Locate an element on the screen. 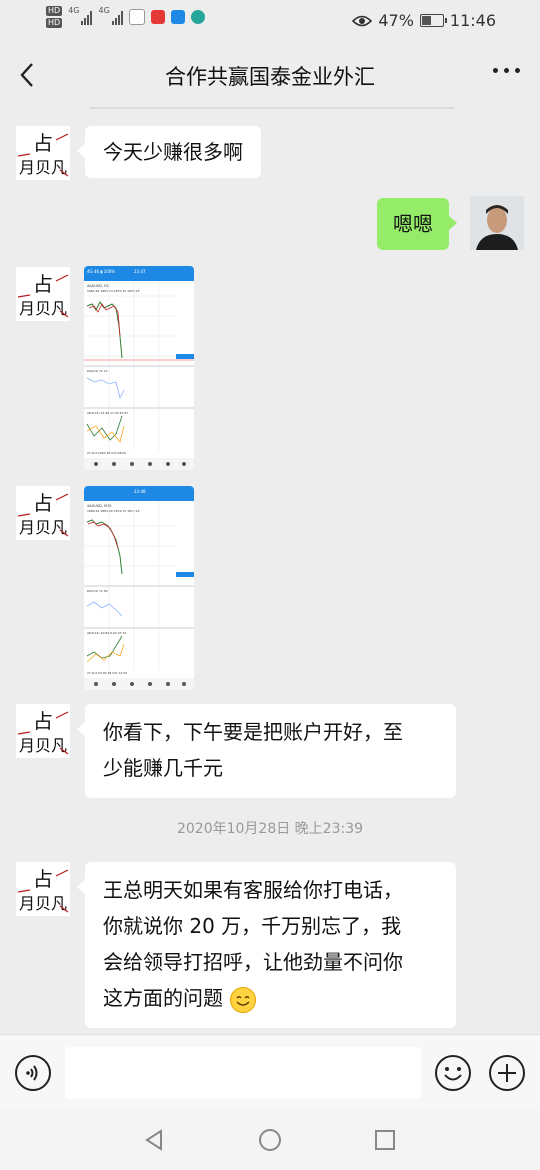 This screenshot has height=1170, width=540. svg-text: XAUUSD, M30 is located at coordinates (99, 506).